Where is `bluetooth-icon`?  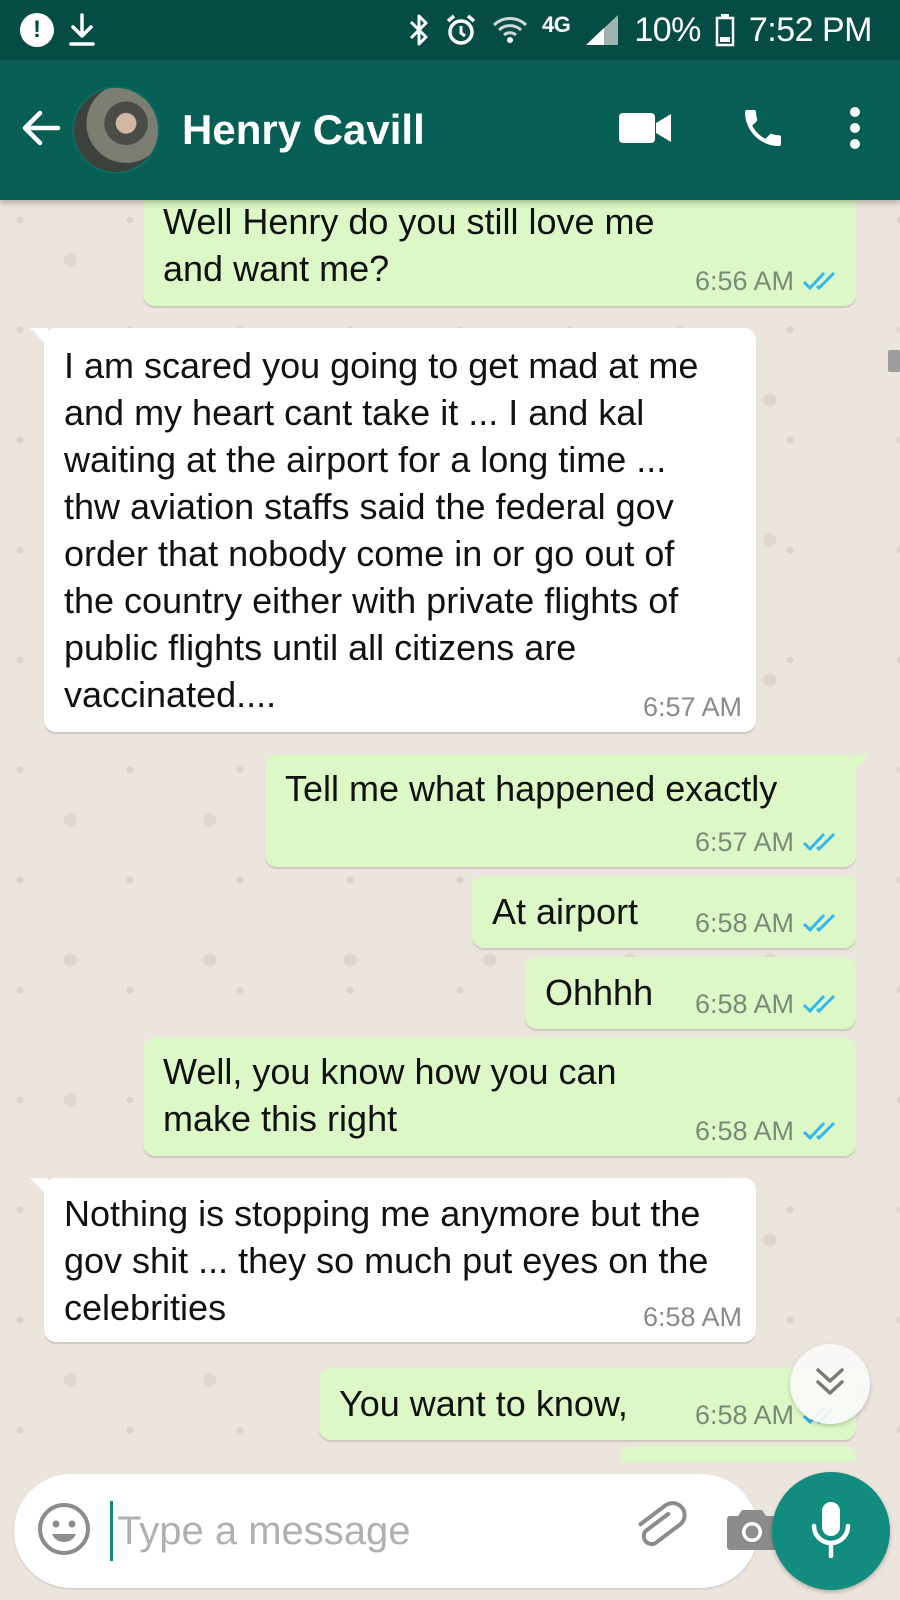
bluetooth-icon is located at coordinates (419, 30).